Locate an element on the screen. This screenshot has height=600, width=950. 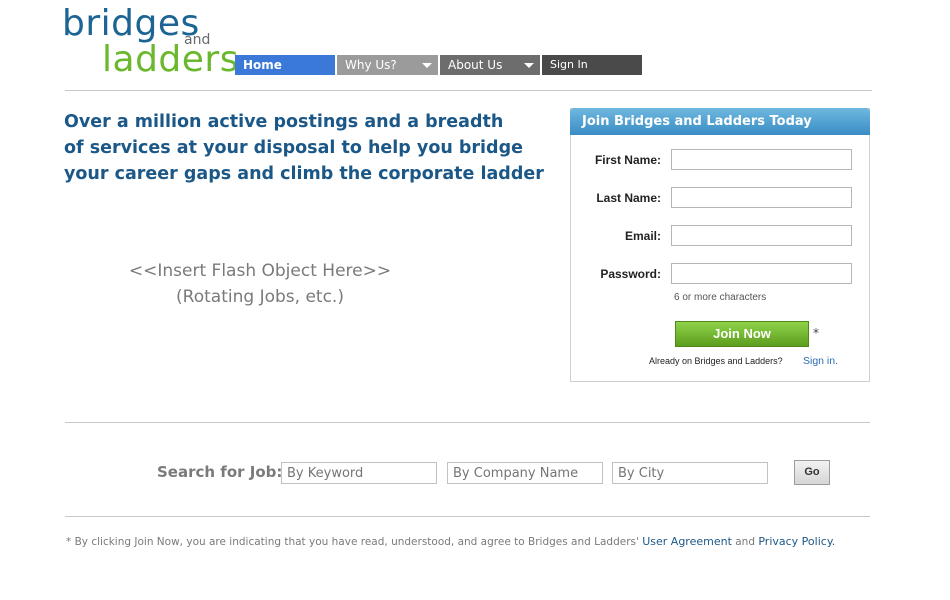
nav-about-us-label: About Us is located at coordinates (475, 65).